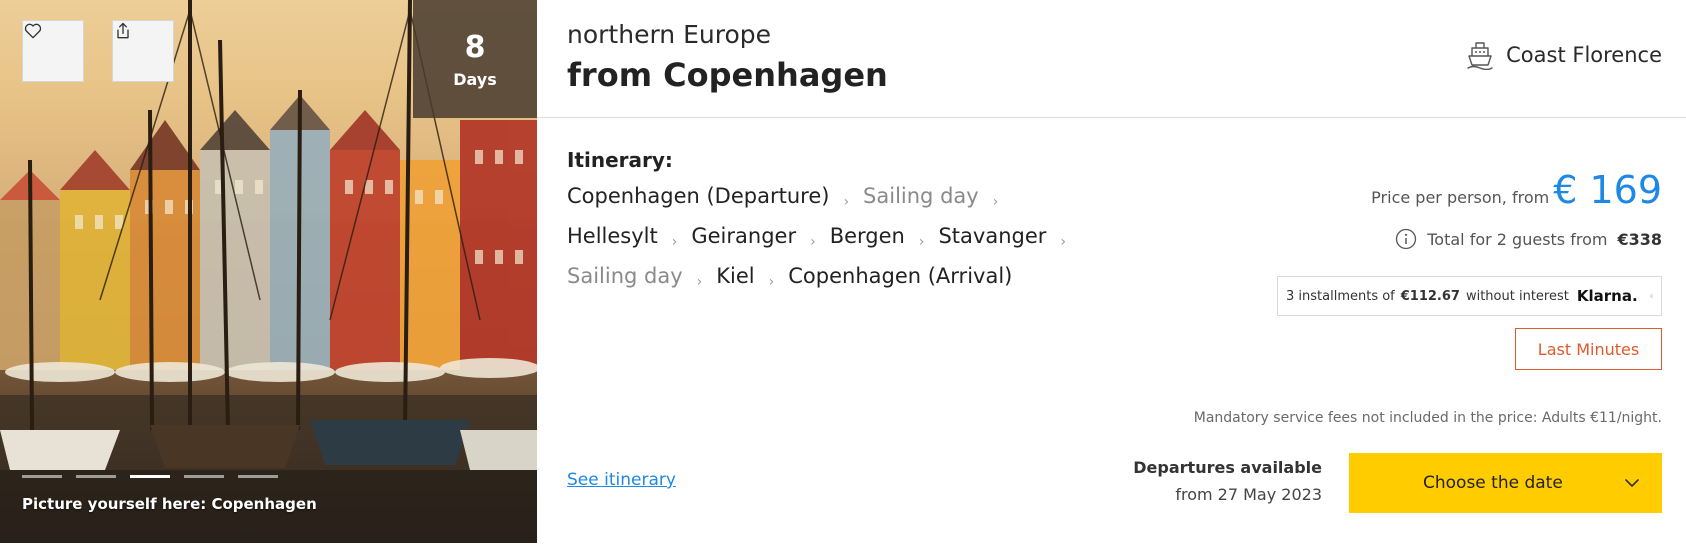 This screenshot has height=545, width=1686. Describe the element at coordinates (621, 480) in the screenshot. I see `see-itinerary-link: See itinerary` at that location.